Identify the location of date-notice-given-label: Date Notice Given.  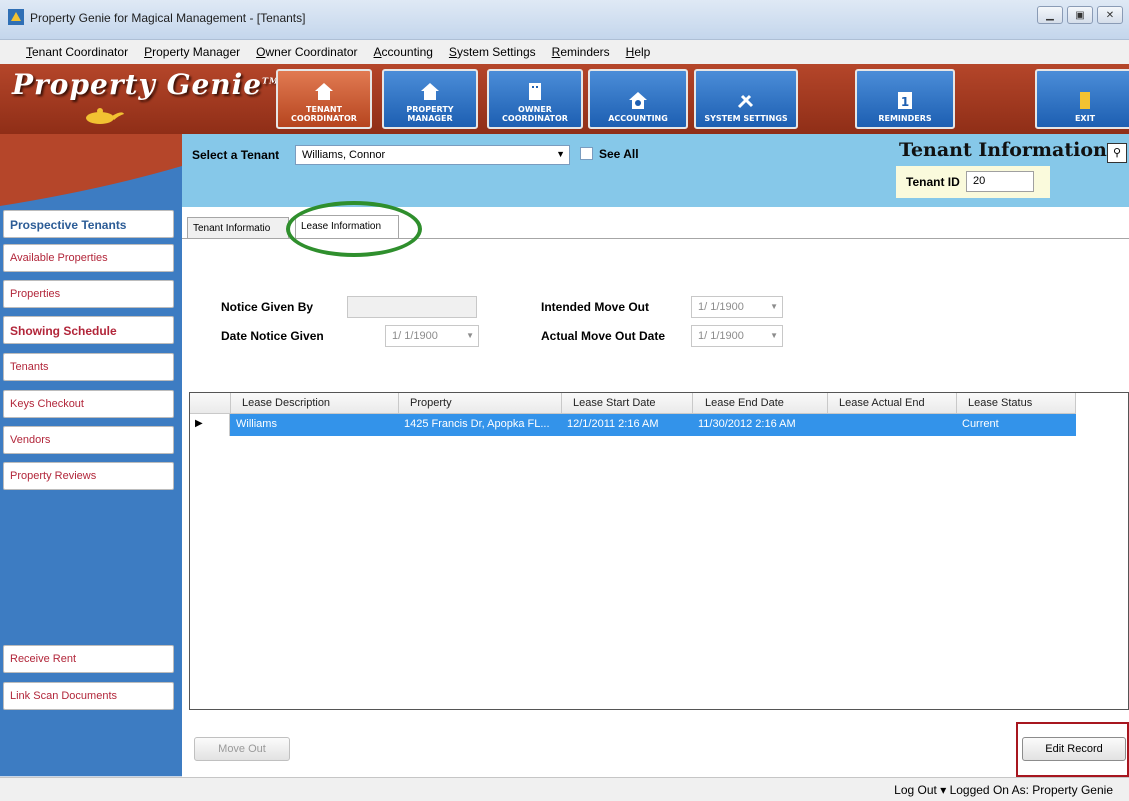
(272, 336).